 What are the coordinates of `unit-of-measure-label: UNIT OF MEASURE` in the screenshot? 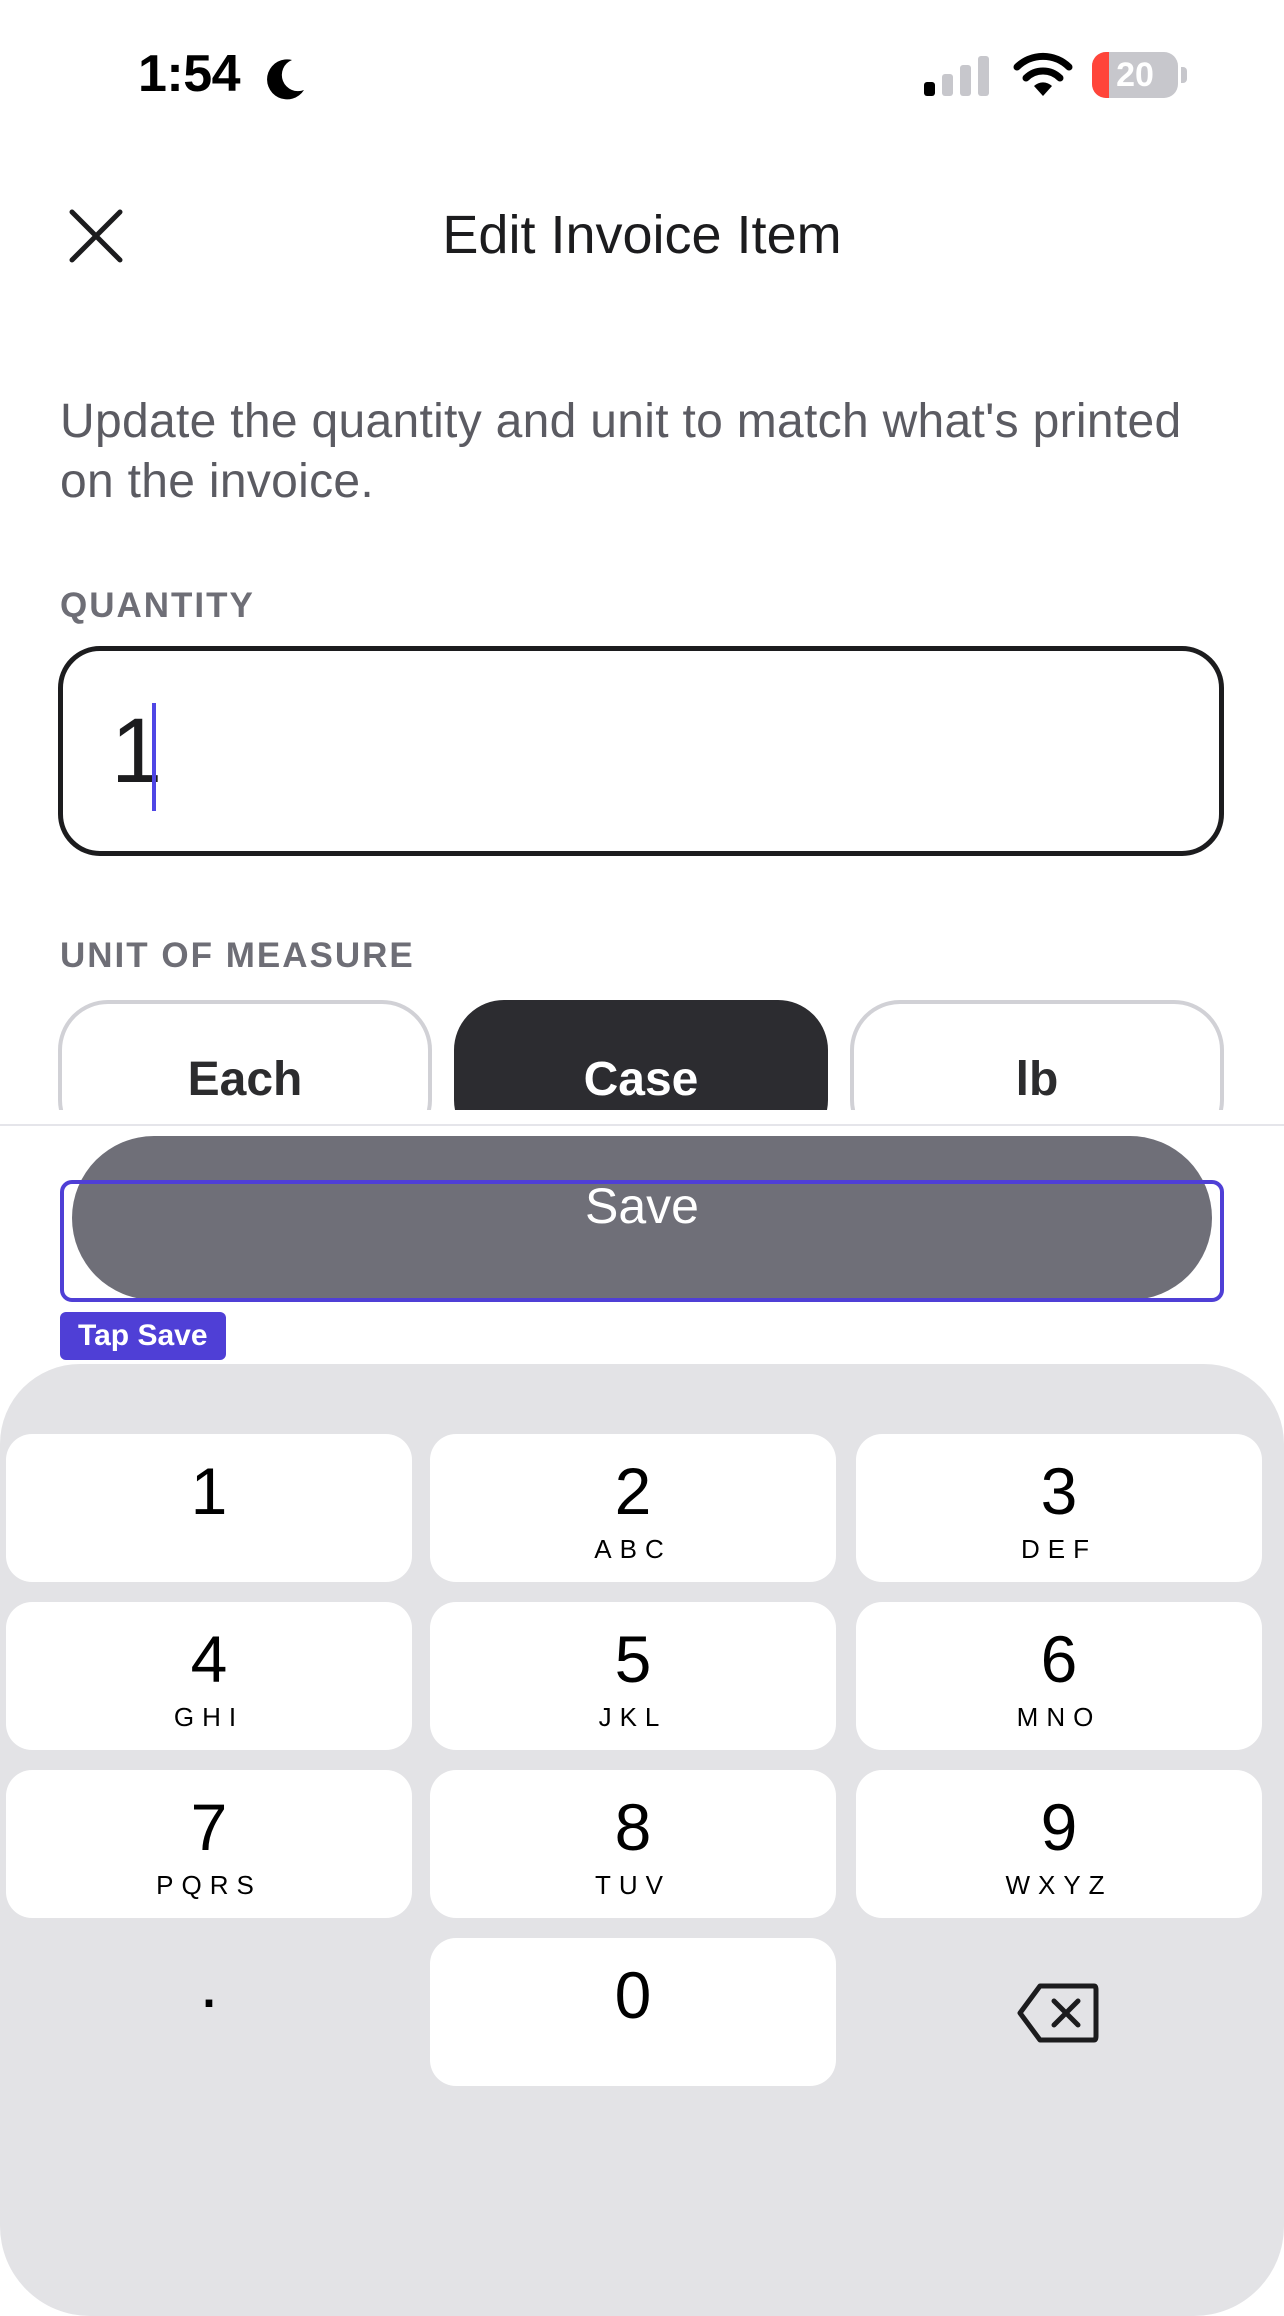 It's located at (237, 955).